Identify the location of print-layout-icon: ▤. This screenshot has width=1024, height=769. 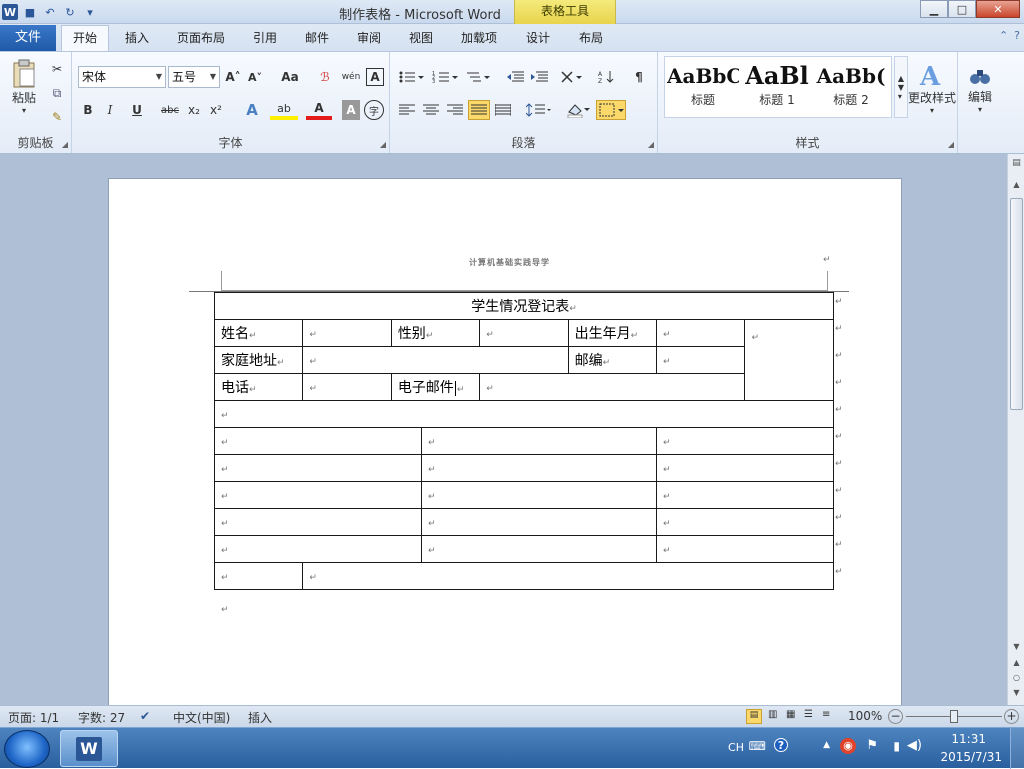
(754, 716).